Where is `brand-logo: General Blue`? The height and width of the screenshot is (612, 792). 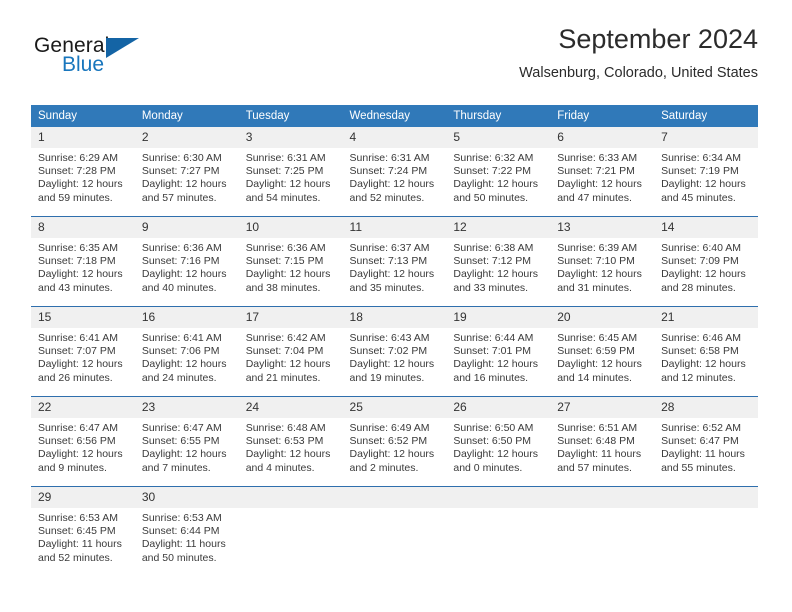
brand-logo: General Blue is located at coordinates (134, 57).